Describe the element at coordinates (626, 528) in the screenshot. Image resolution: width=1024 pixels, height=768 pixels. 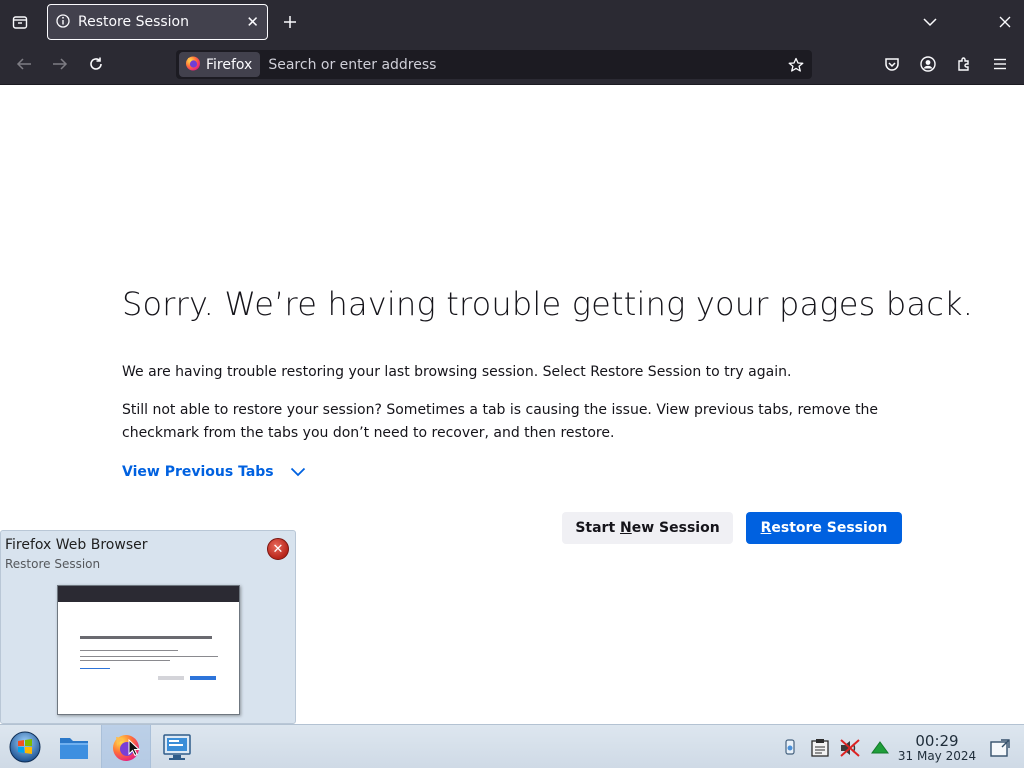
I see `start-new-session-accesskey: N` at that location.